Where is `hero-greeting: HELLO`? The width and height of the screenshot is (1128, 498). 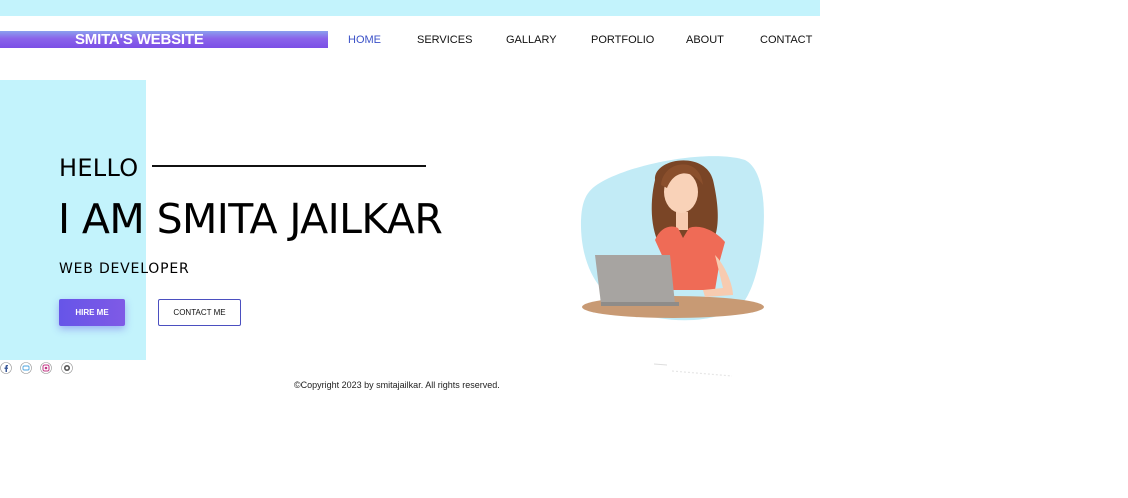
hero-greeting: HELLO is located at coordinates (99, 168).